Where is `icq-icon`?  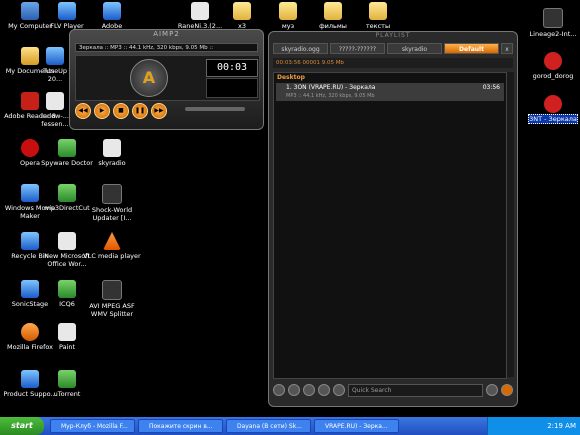 icq-icon is located at coordinates (67, 289).